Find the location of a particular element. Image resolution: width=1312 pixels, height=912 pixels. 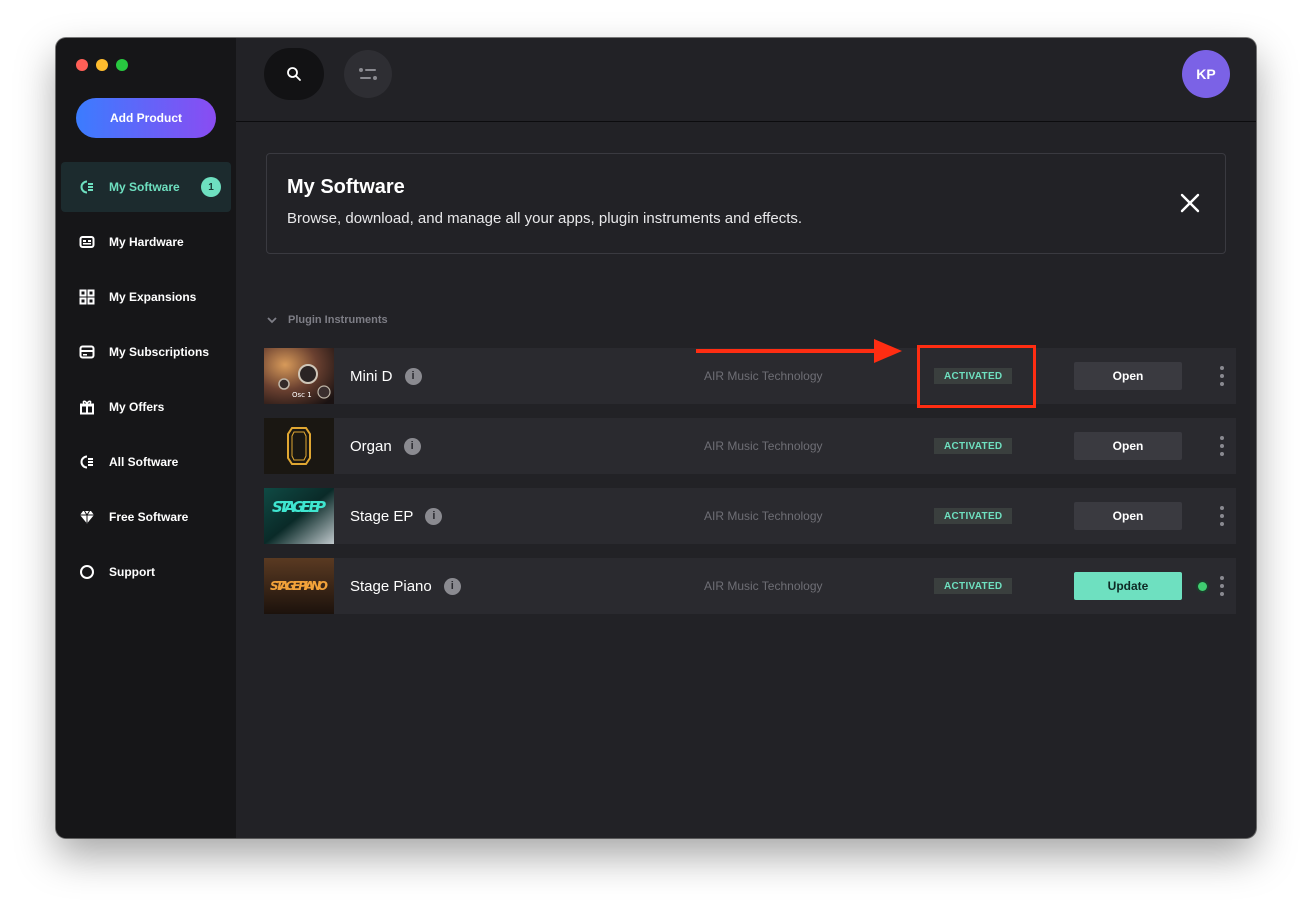

close-window-button is located at coordinates (82, 65).